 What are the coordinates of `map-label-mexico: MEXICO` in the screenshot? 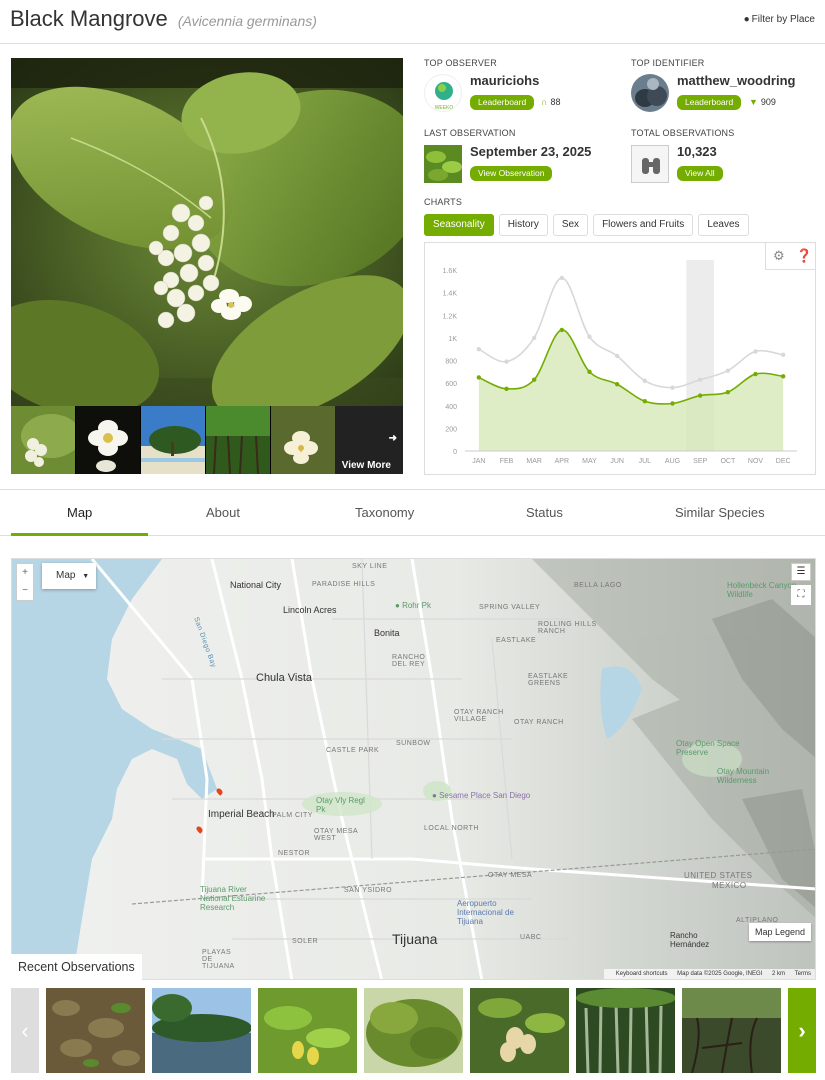 It's located at (729, 885).